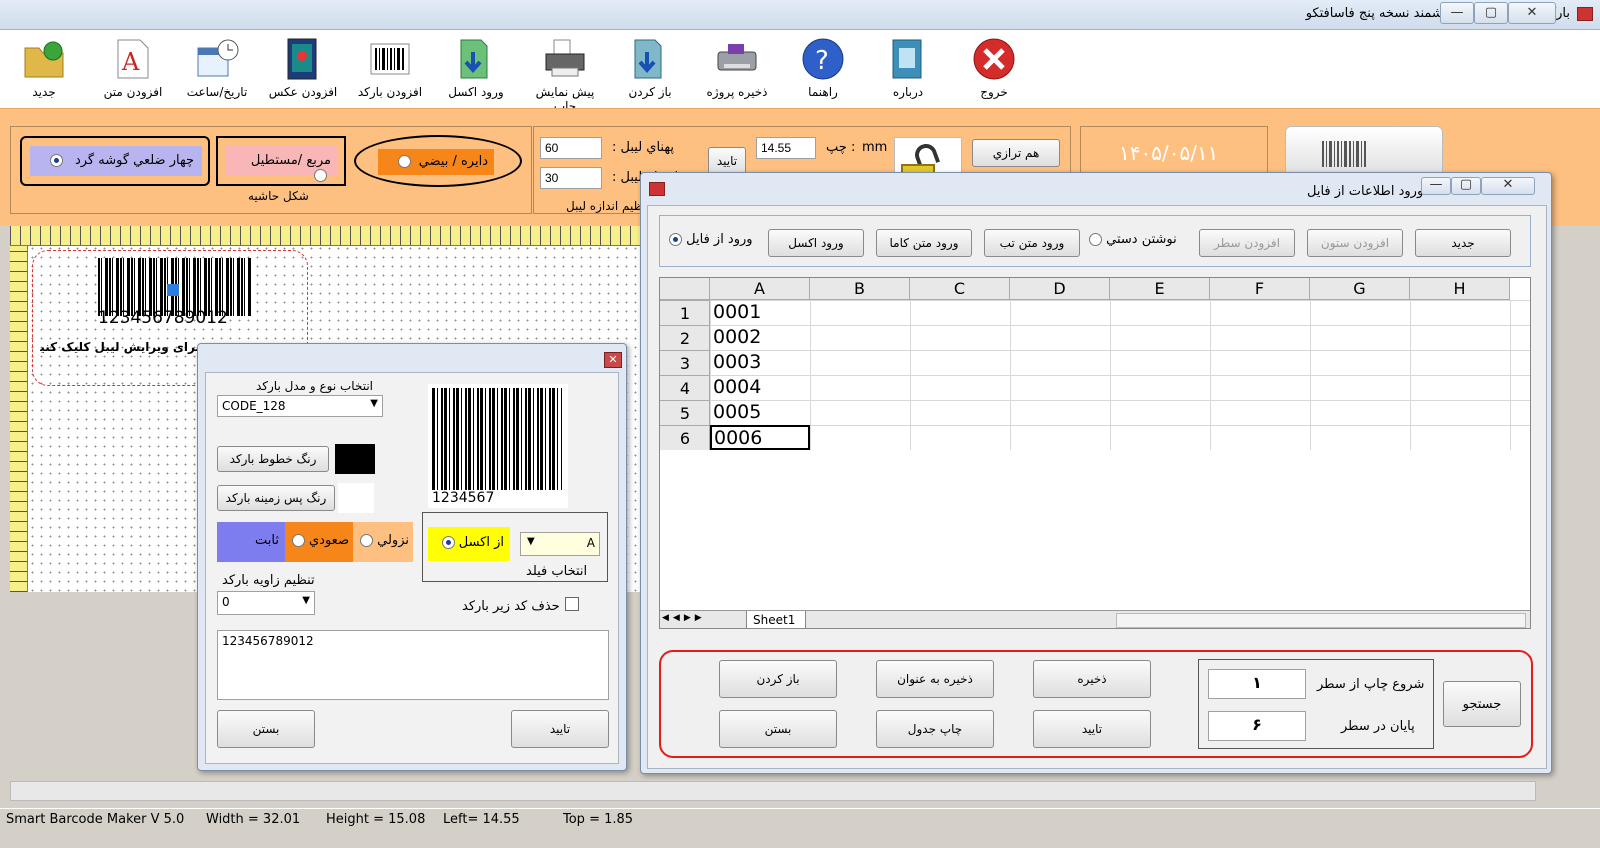 This screenshot has width=1600, height=848. What do you see at coordinates (685, 362) in the screenshot?
I see `row-header: 3` at bounding box center [685, 362].